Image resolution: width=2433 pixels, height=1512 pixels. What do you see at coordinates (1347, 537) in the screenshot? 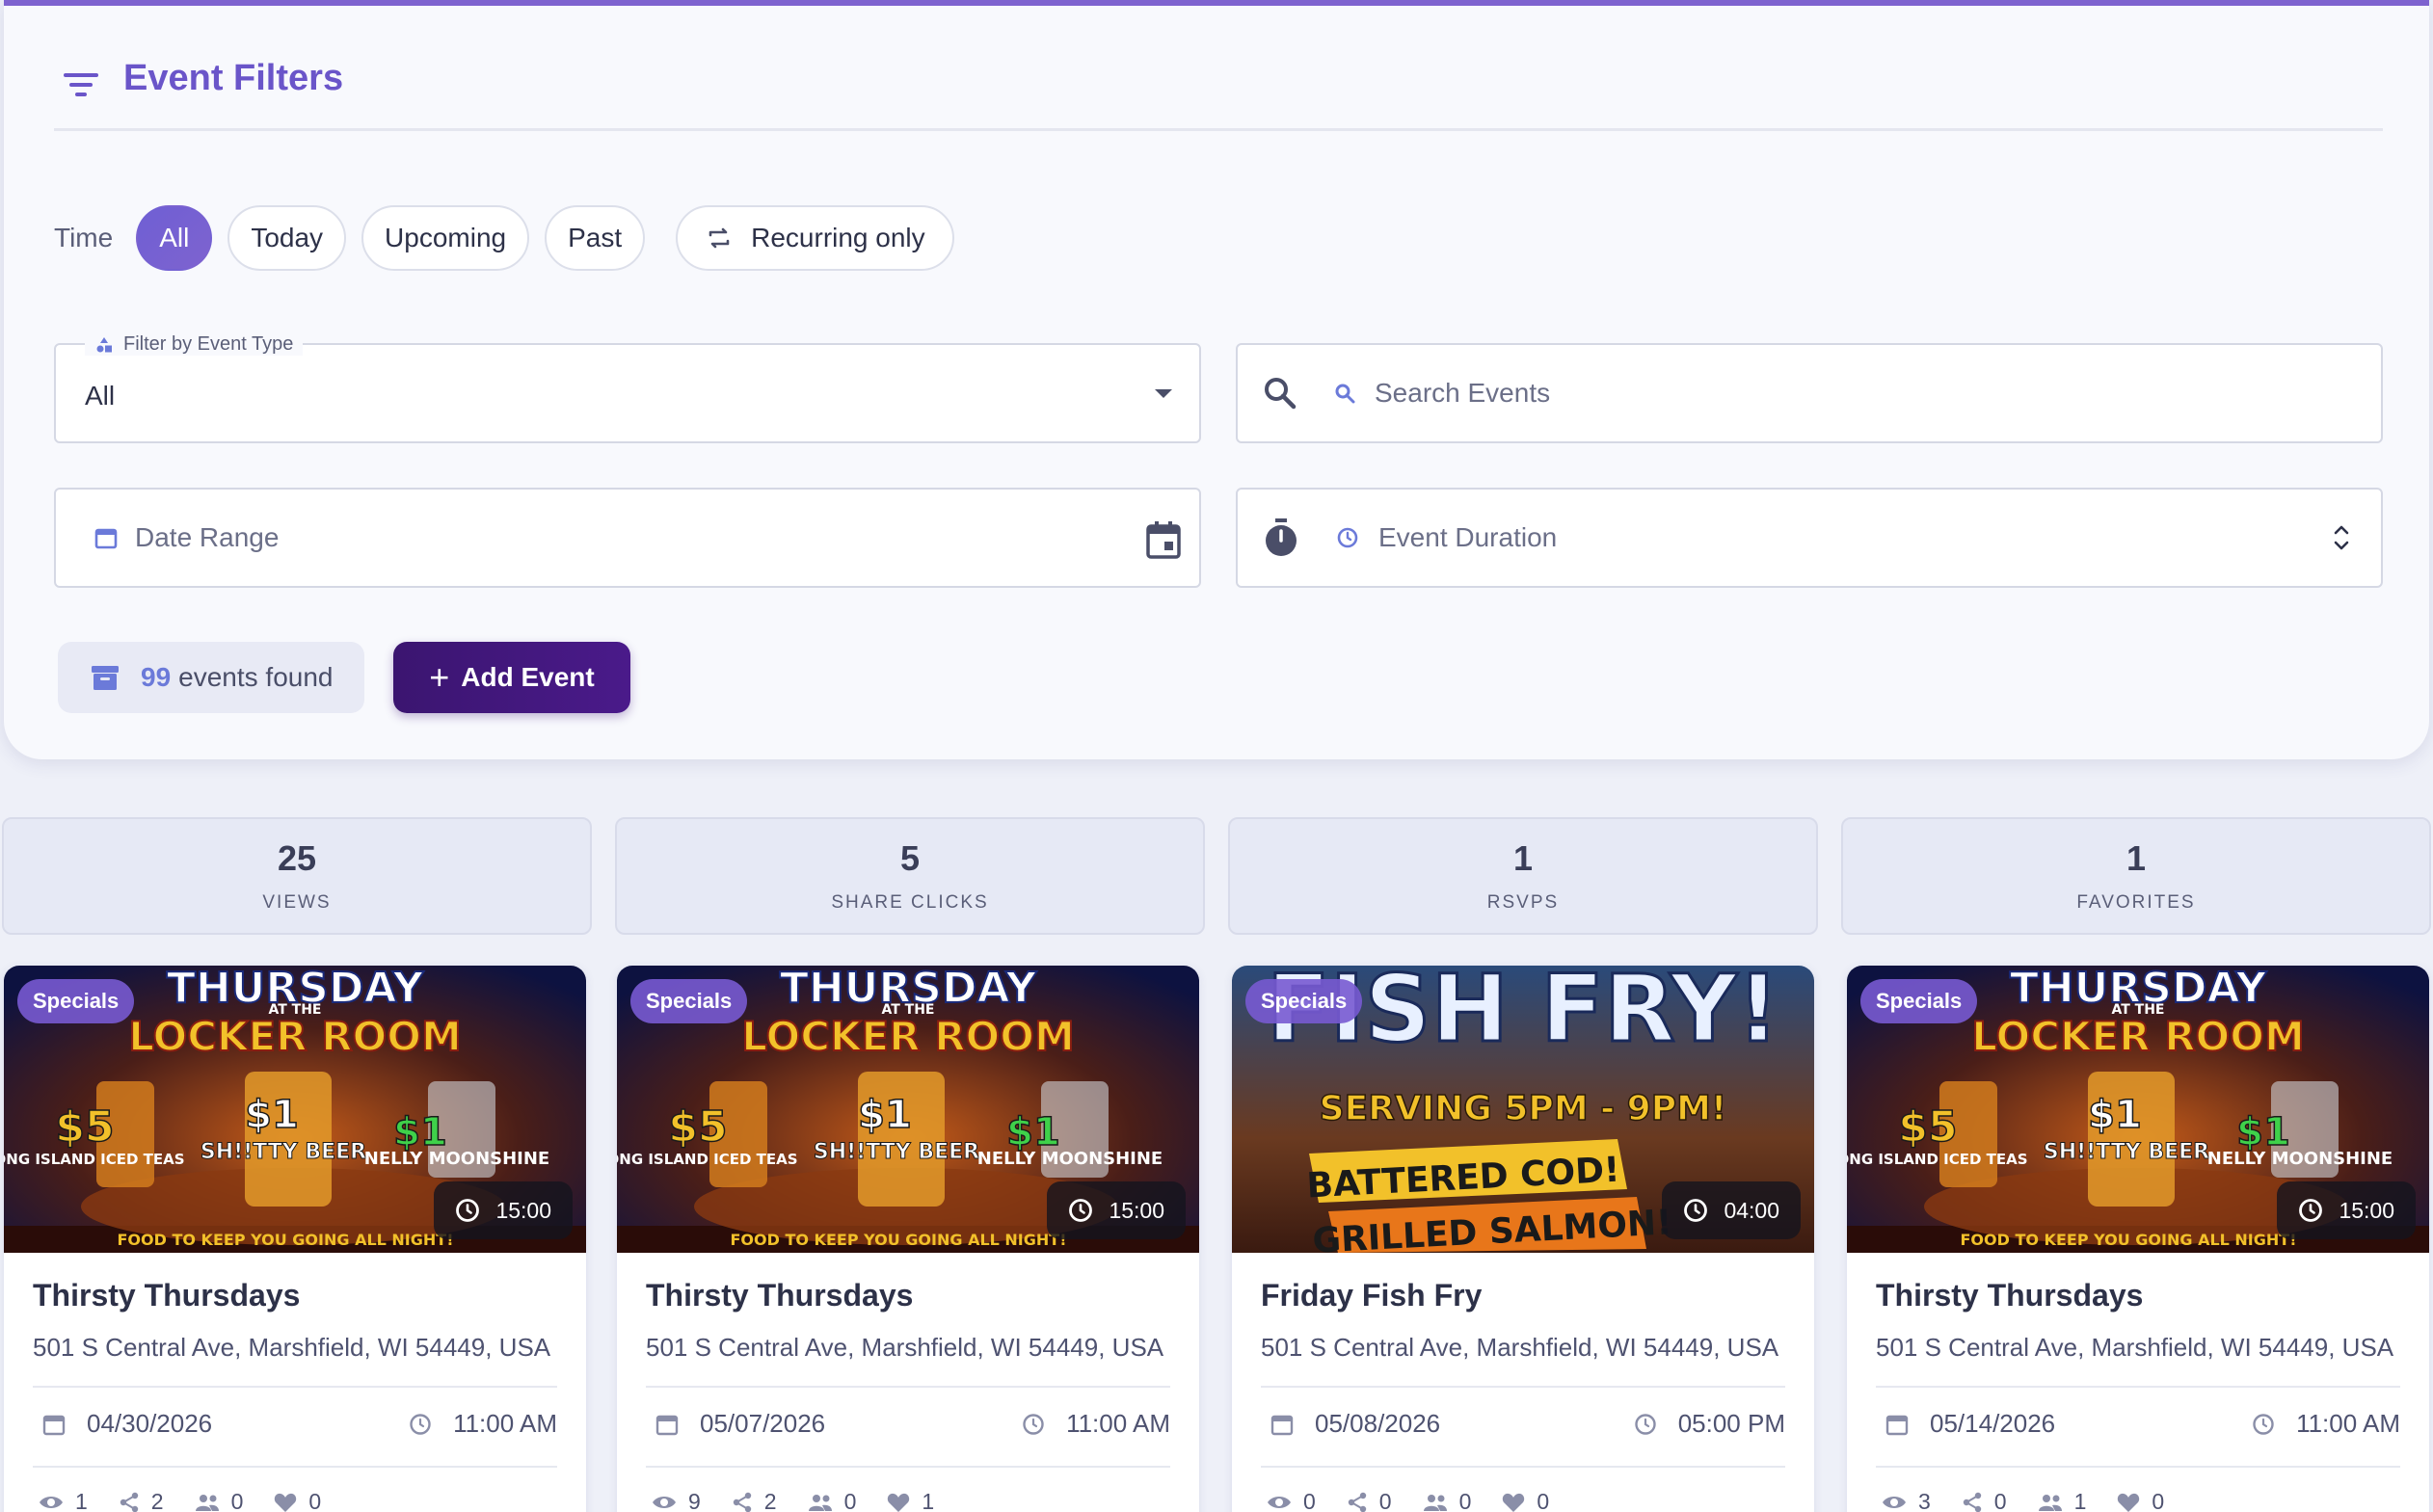
I see `clock-small-icon` at bounding box center [1347, 537].